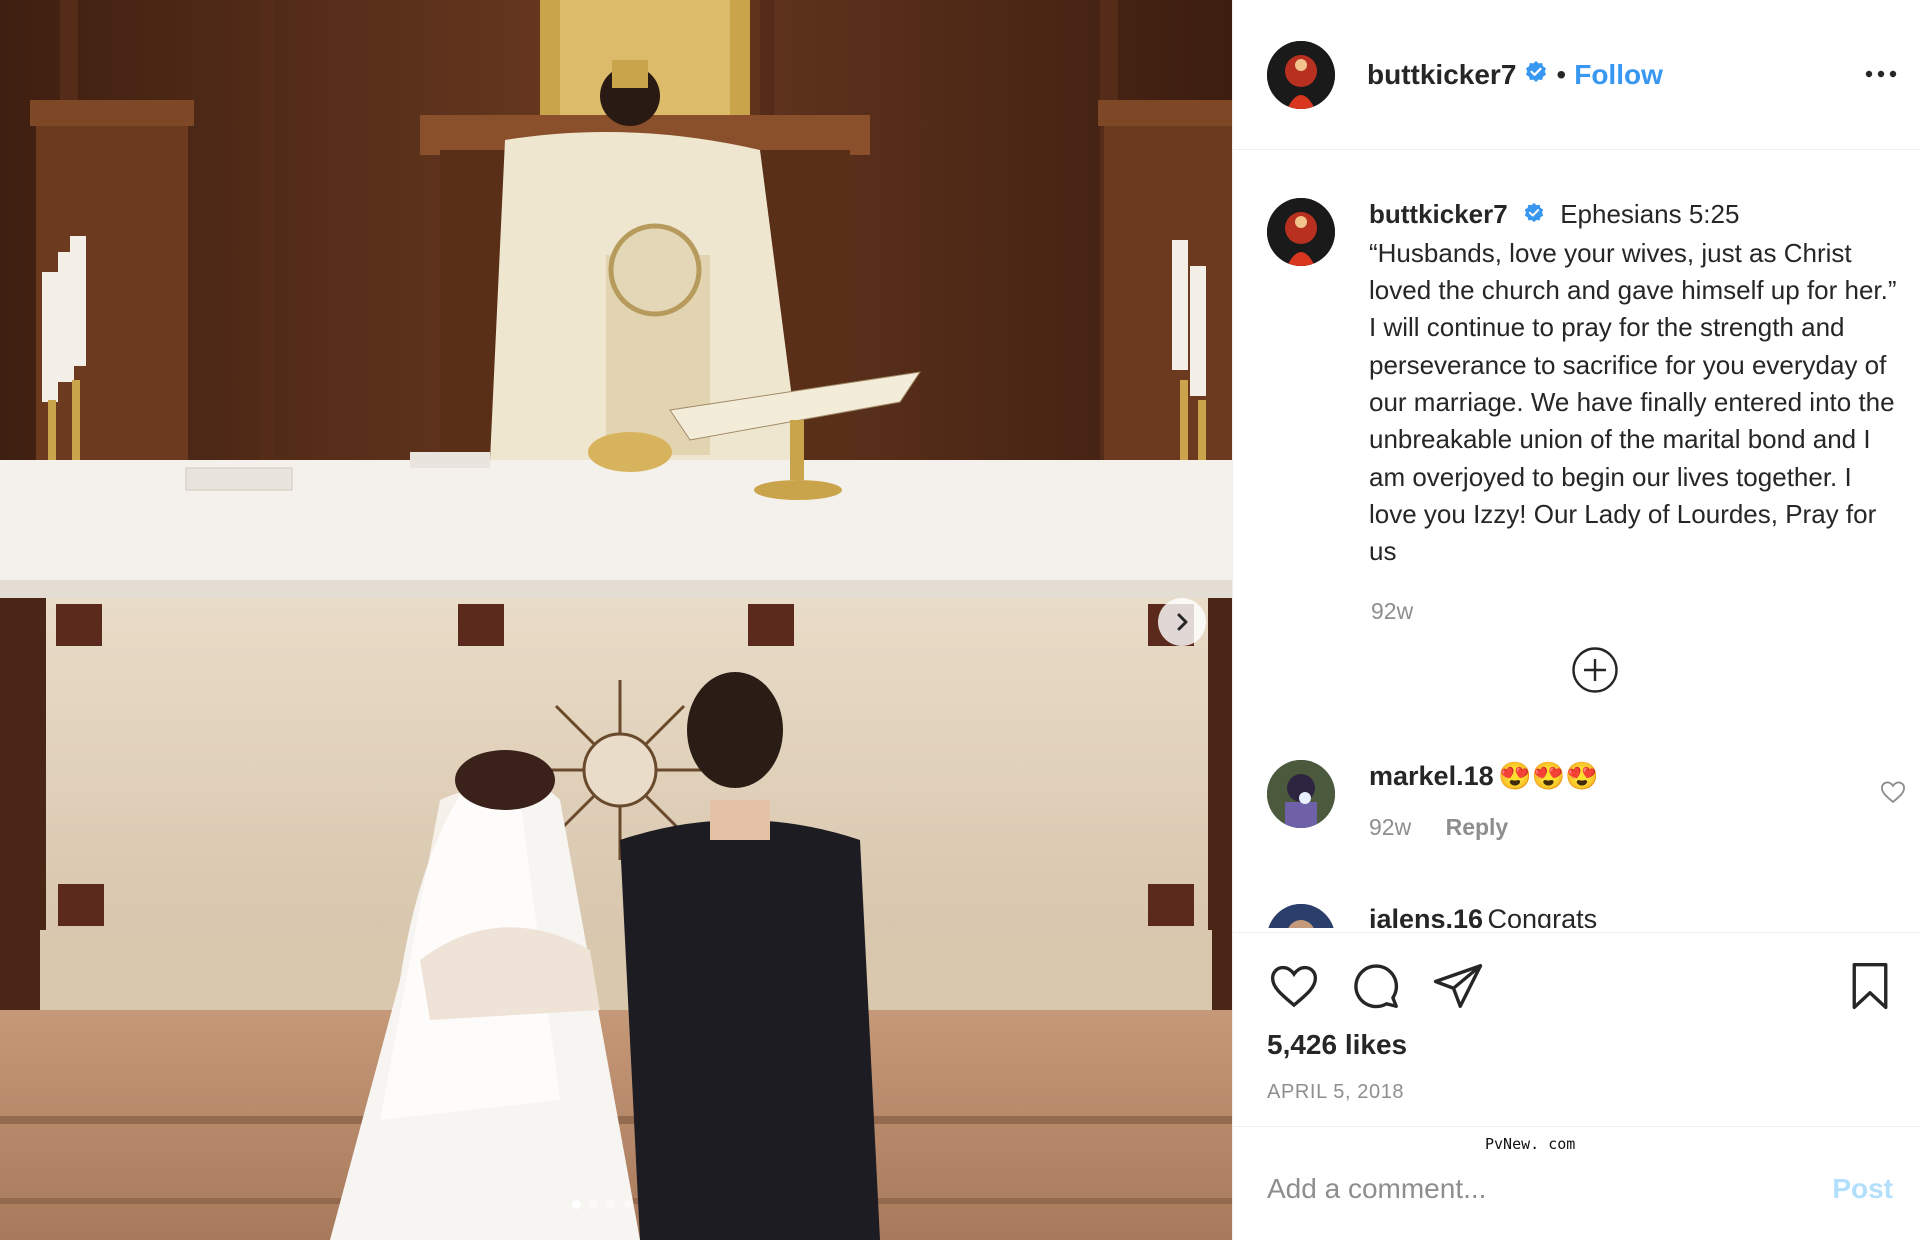 The image size is (1920, 1240). Describe the element at coordinates (1537, 1189) in the screenshot. I see `comment-input` at that location.